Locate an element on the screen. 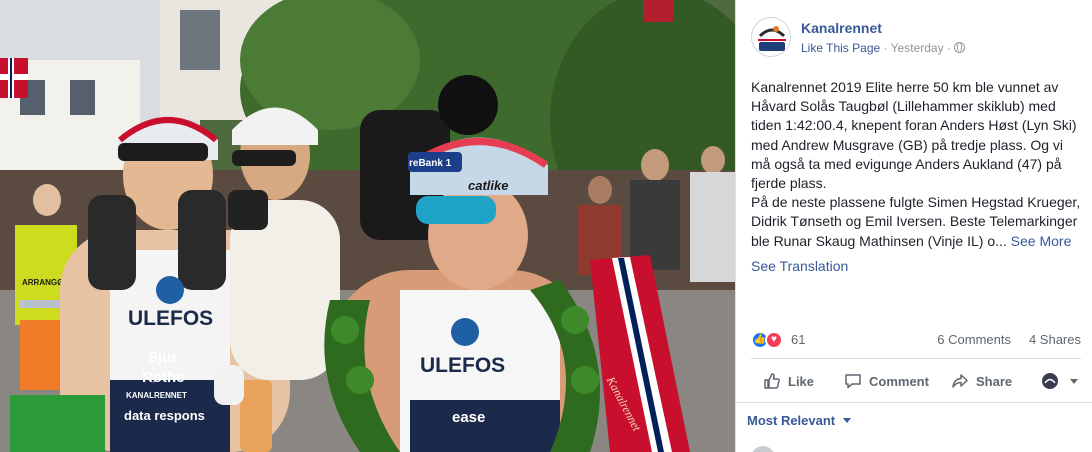 This screenshot has width=1092, height=452. comment-button: Comment is located at coordinates (886, 381).